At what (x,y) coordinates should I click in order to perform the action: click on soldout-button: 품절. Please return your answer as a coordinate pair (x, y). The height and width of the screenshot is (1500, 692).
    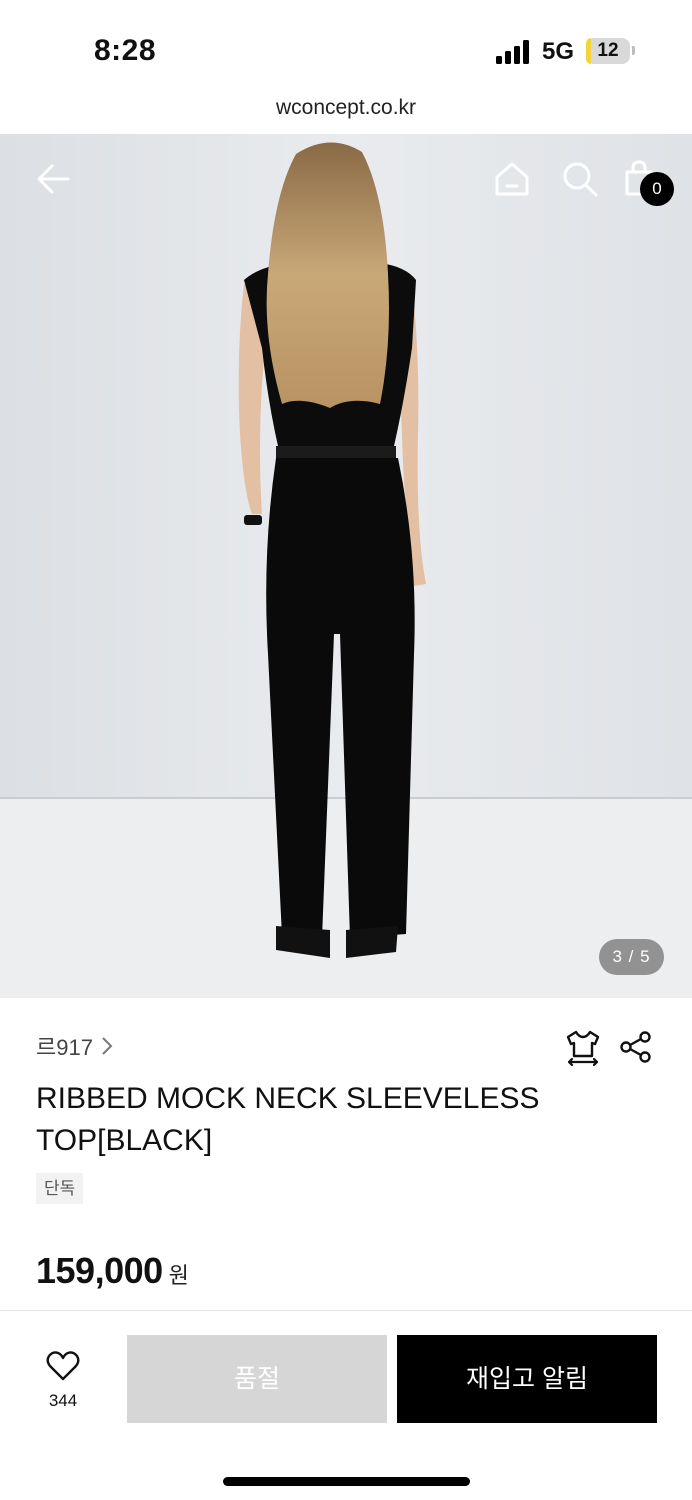
    Looking at the image, I should click on (257, 1379).